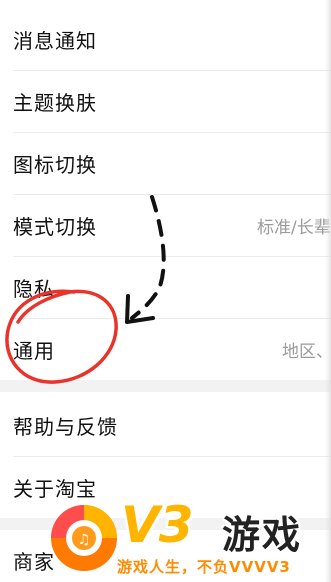 The image size is (331, 582). I want to click on watermark-title: 游戏, so click(262, 535).